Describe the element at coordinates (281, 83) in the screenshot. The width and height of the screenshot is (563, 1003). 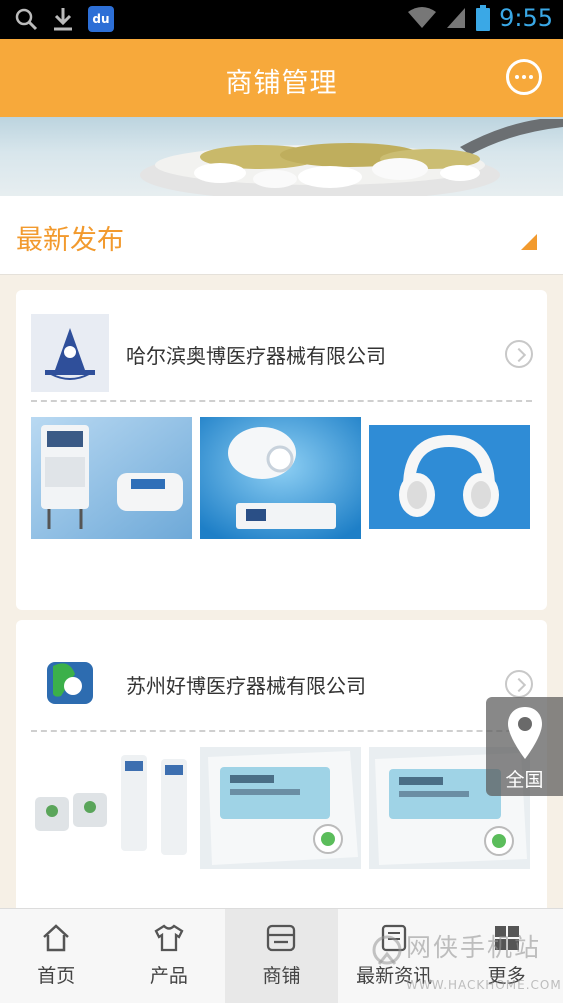
I see `page-title: 商铺管理` at that location.